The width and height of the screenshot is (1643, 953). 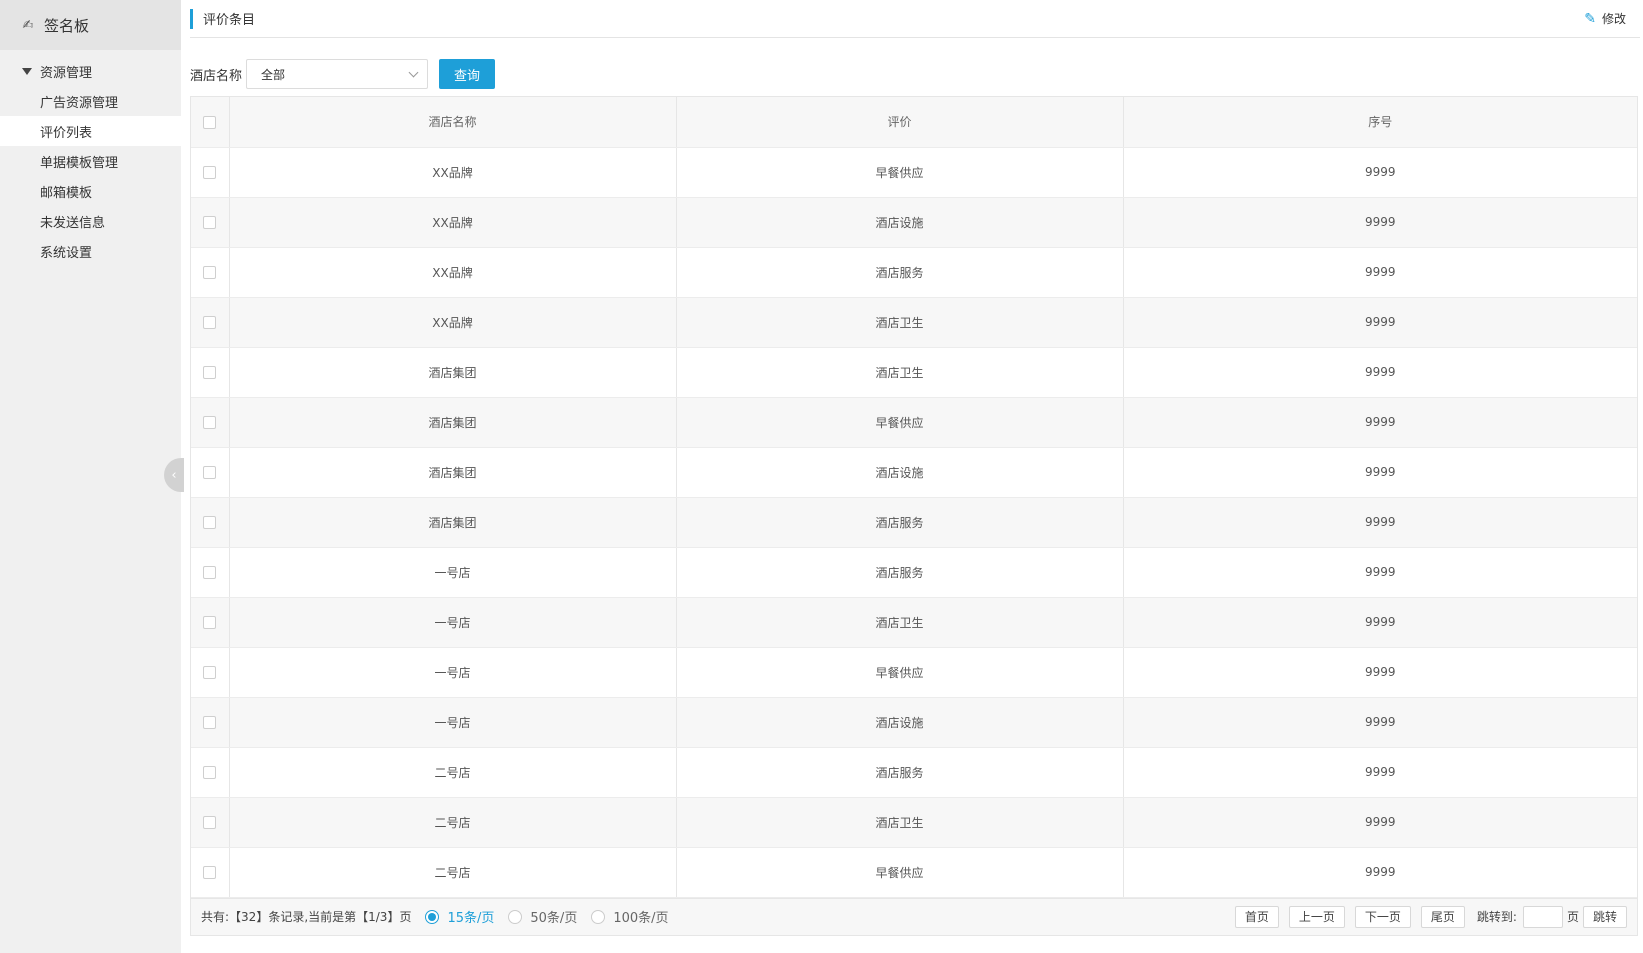 I want to click on column-header-sequence: 序号, so click(x=1380, y=122).